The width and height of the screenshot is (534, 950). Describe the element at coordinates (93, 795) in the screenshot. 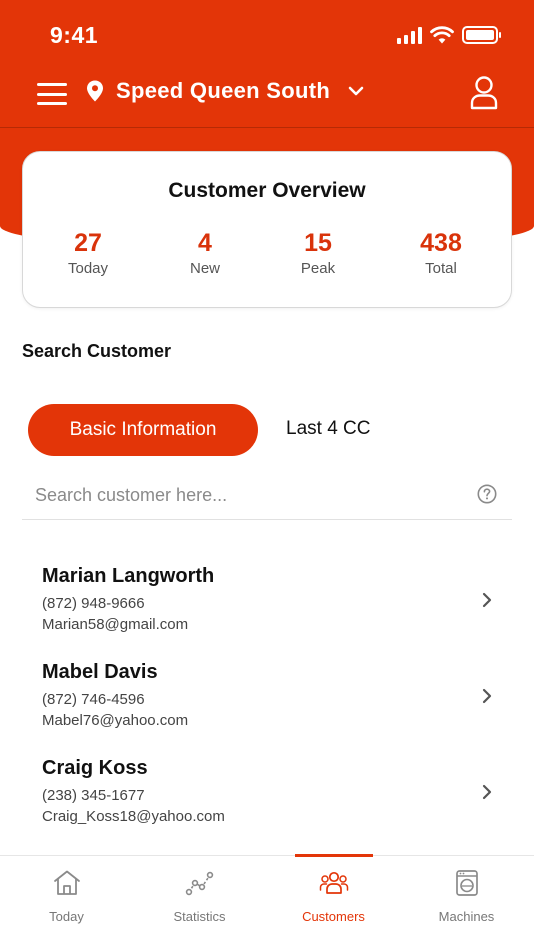

I see `customer-phone: (238) 345-1677` at that location.